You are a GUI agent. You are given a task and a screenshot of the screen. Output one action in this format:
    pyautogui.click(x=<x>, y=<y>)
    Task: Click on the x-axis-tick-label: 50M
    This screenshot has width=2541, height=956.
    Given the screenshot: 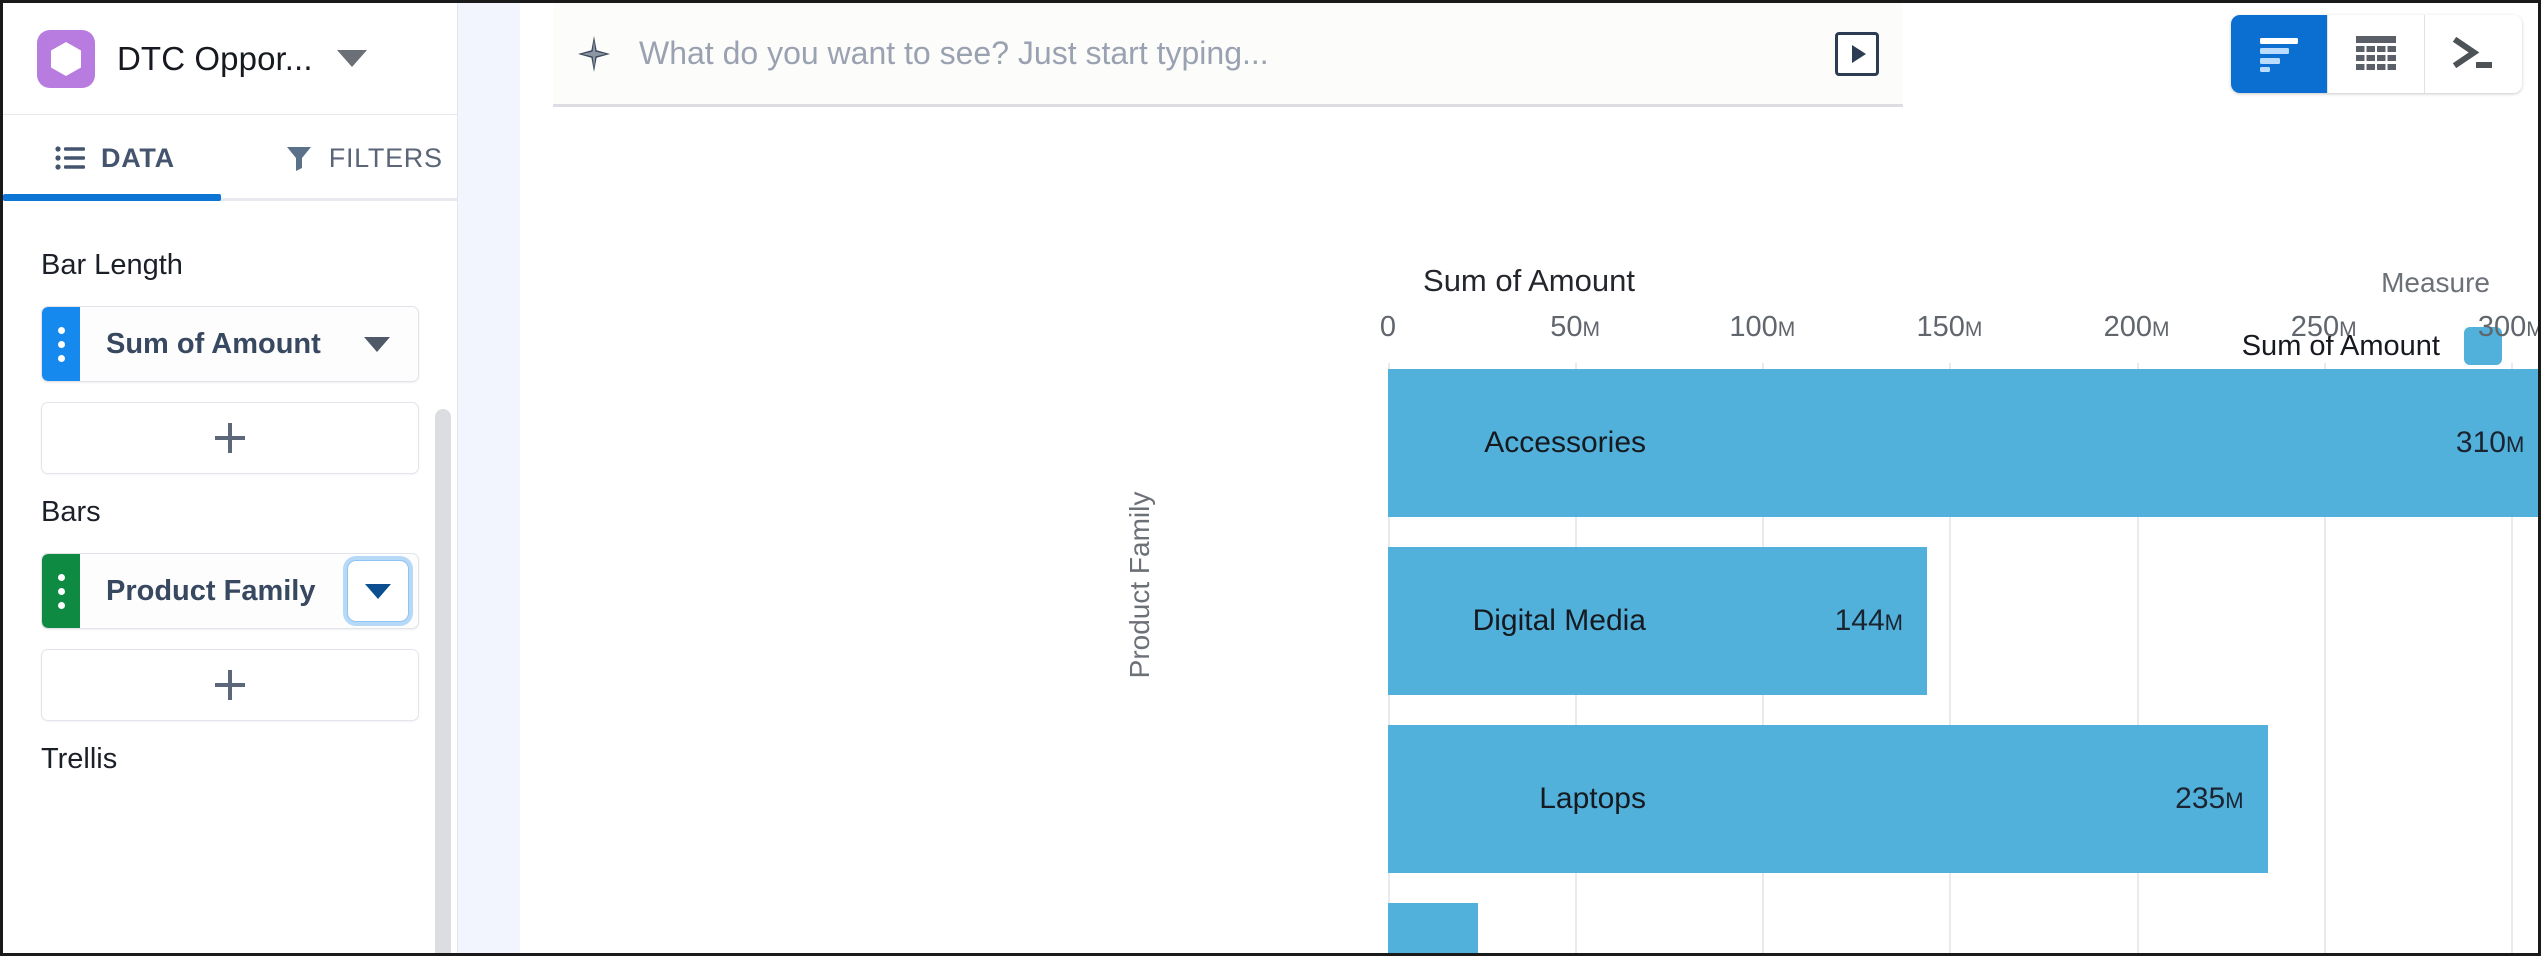 What is the action you would take?
    pyautogui.click(x=1575, y=327)
    